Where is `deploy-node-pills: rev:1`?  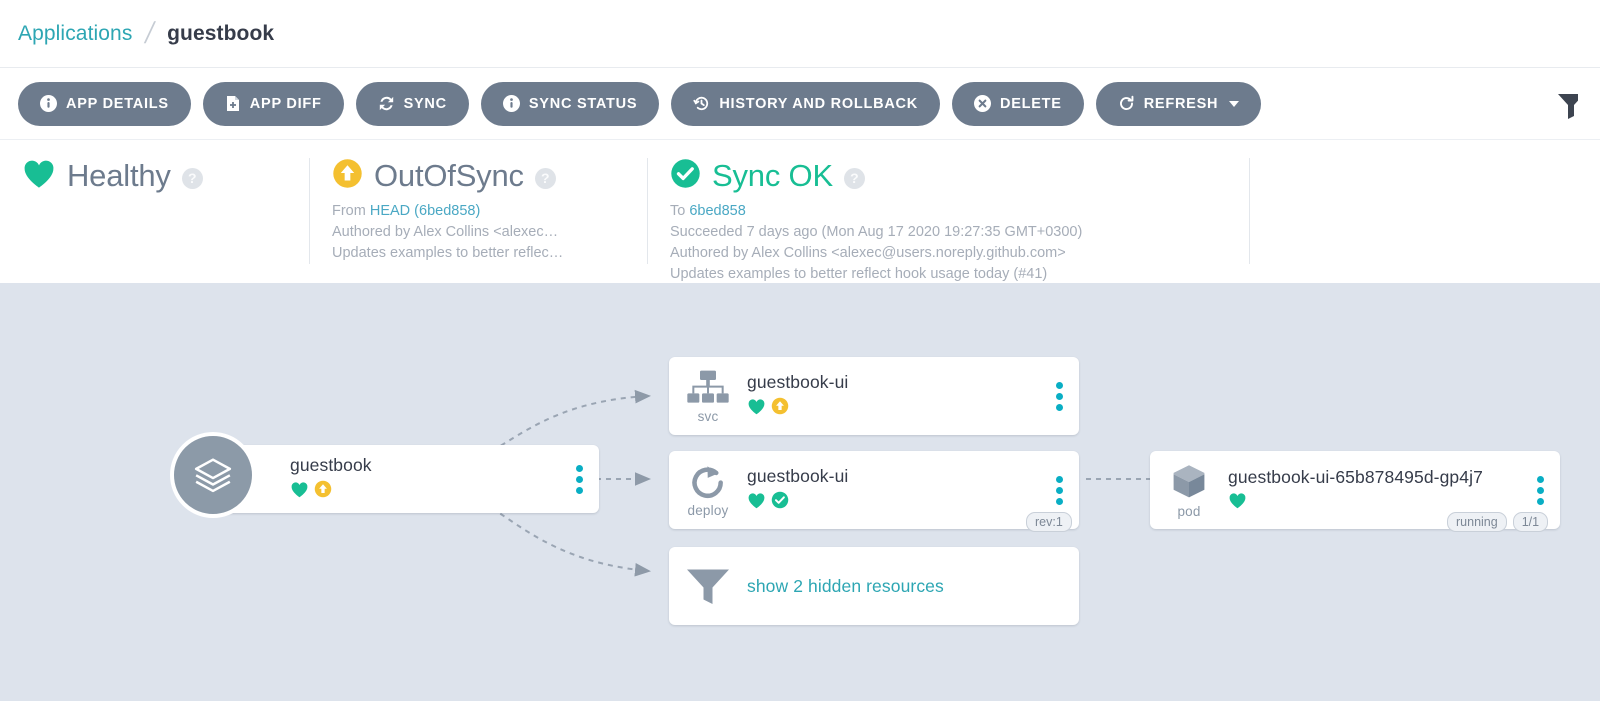
deploy-node-pills: rev:1 is located at coordinates (1049, 522).